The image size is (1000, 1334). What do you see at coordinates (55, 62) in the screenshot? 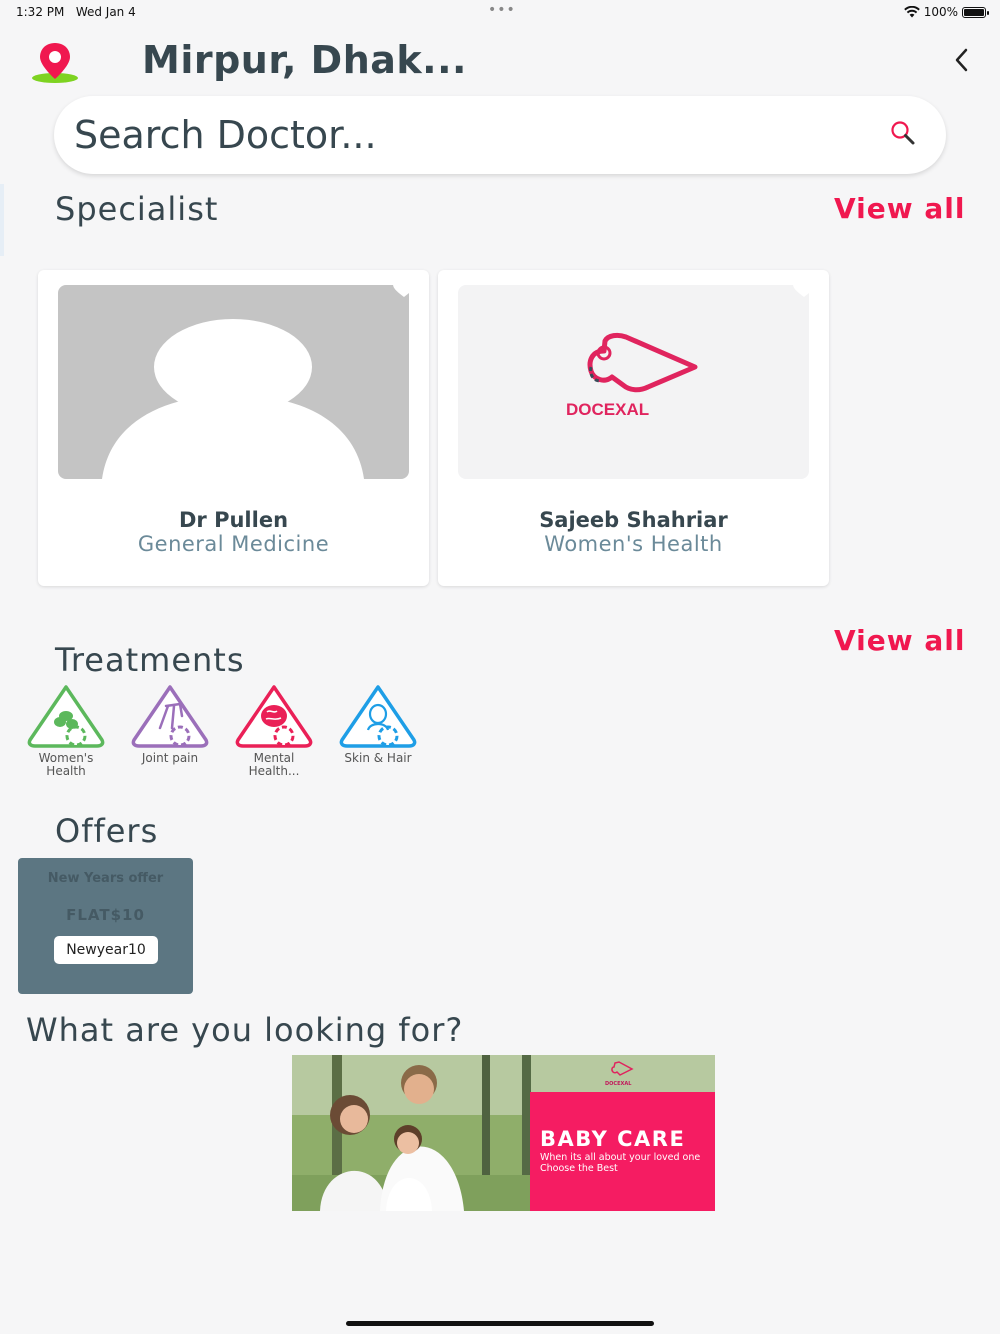
I see `map-pin-icon` at bounding box center [55, 62].